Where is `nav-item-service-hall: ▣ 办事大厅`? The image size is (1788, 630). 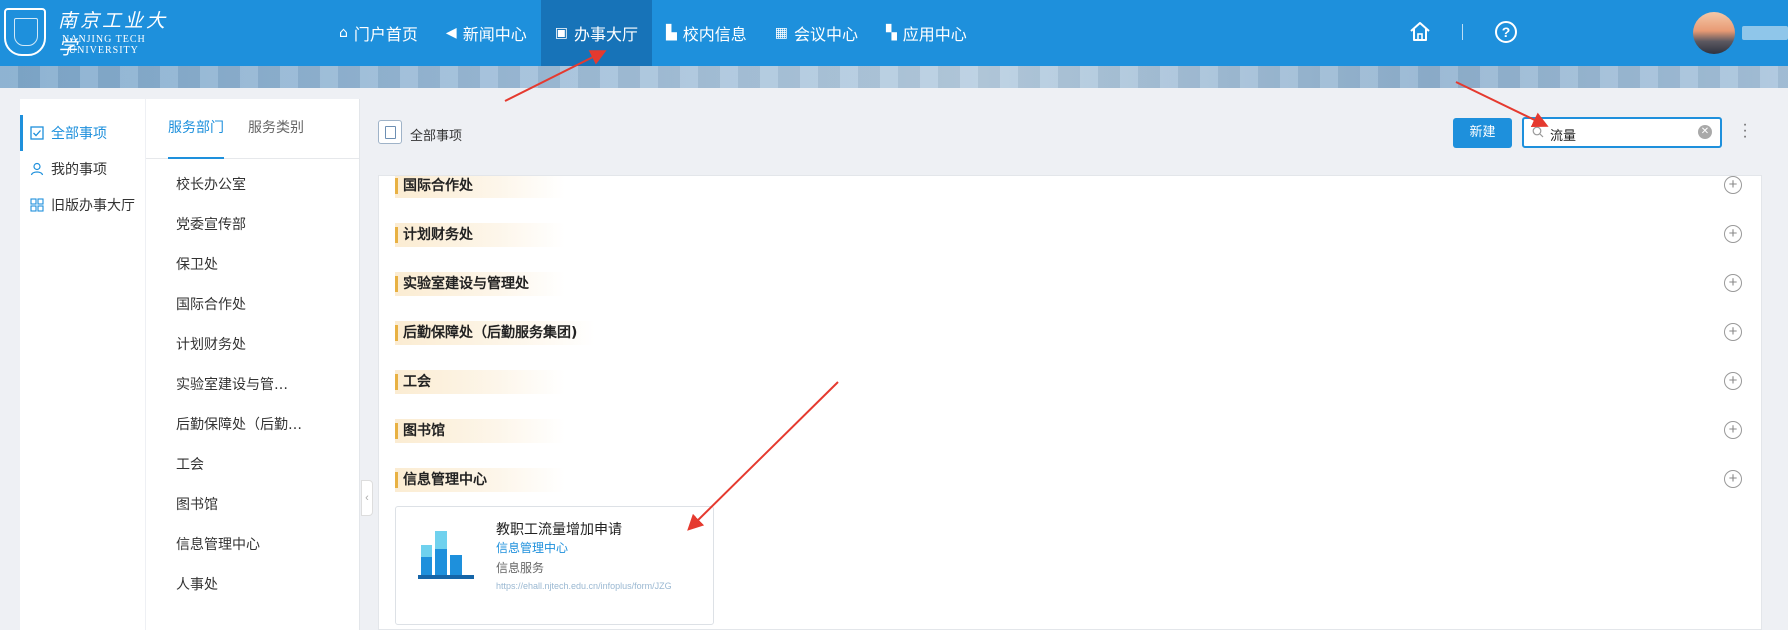
nav-item-service-hall: ▣ 办事大厅 is located at coordinates (596, 33).